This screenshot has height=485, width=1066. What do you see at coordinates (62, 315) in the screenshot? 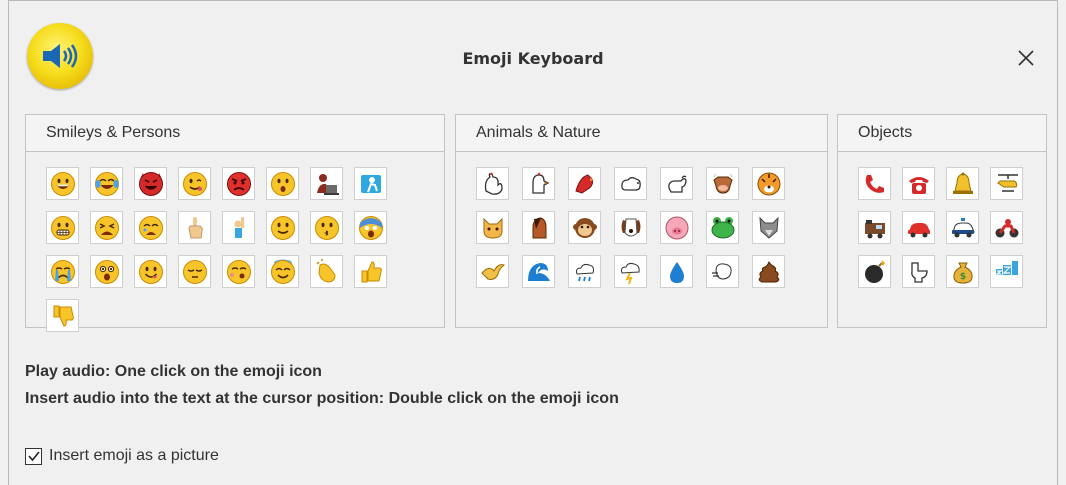
I see `emoji-button-thumbs-down` at bounding box center [62, 315].